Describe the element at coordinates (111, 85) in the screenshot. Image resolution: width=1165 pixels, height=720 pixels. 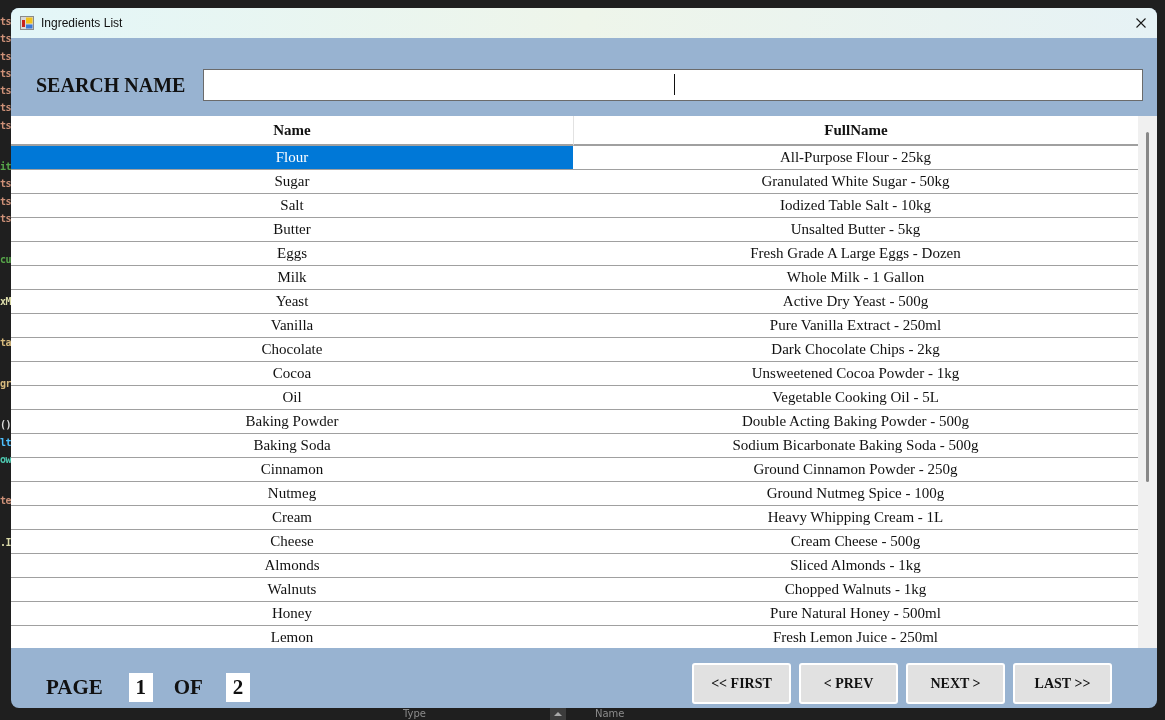
I see `search-label: SEARCH NAME` at that location.